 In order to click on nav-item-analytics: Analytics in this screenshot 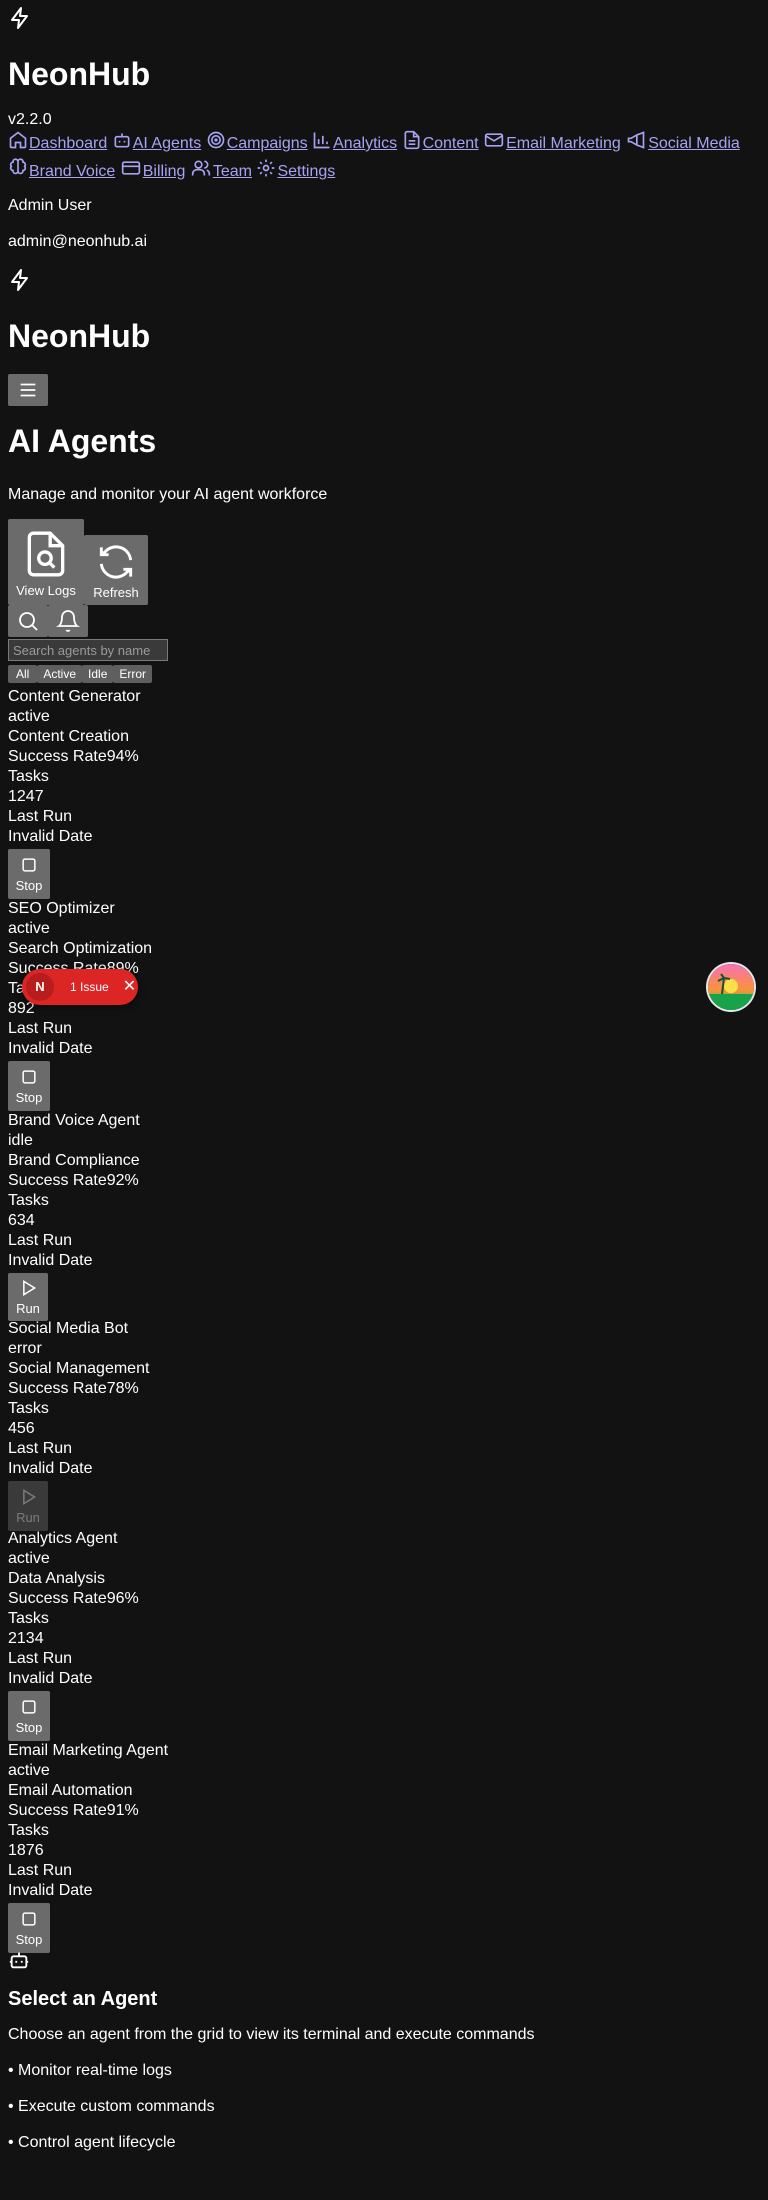, I will do `click(354, 142)`.